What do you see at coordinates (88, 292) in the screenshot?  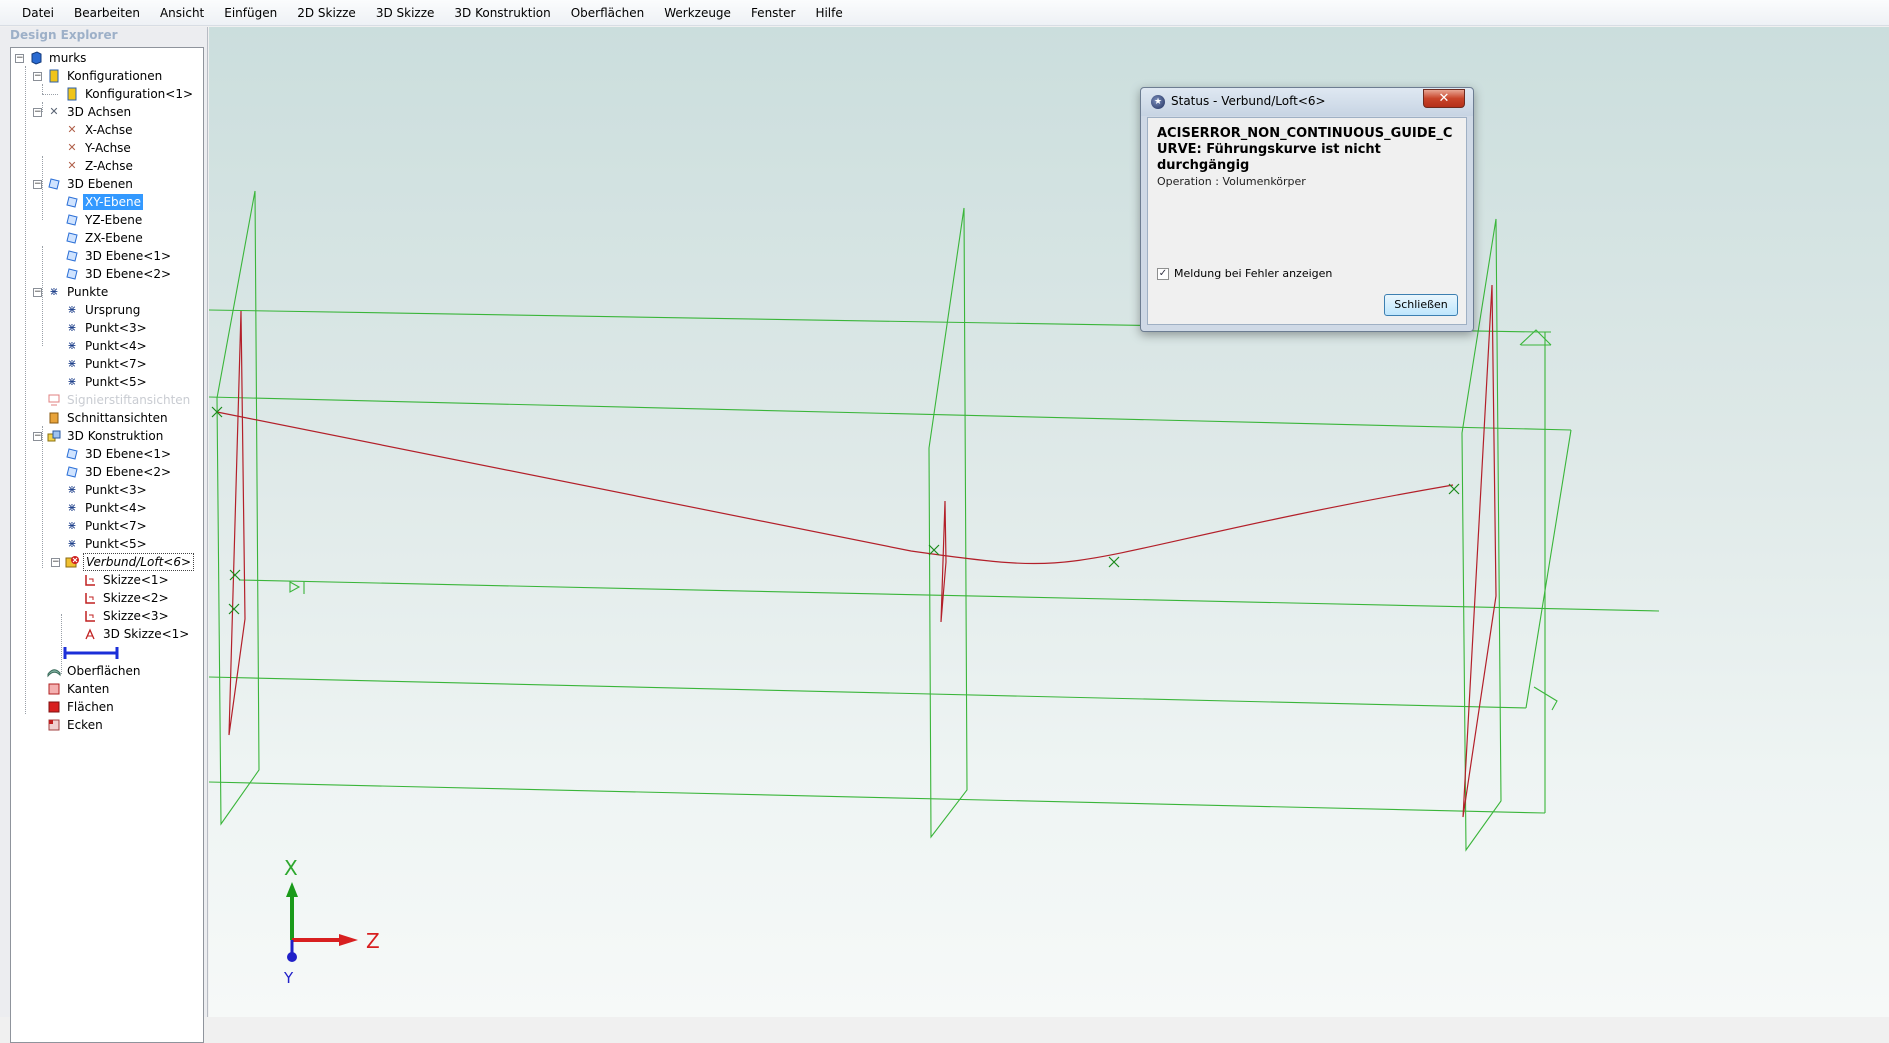 I see `tree-label: Punkte` at bounding box center [88, 292].